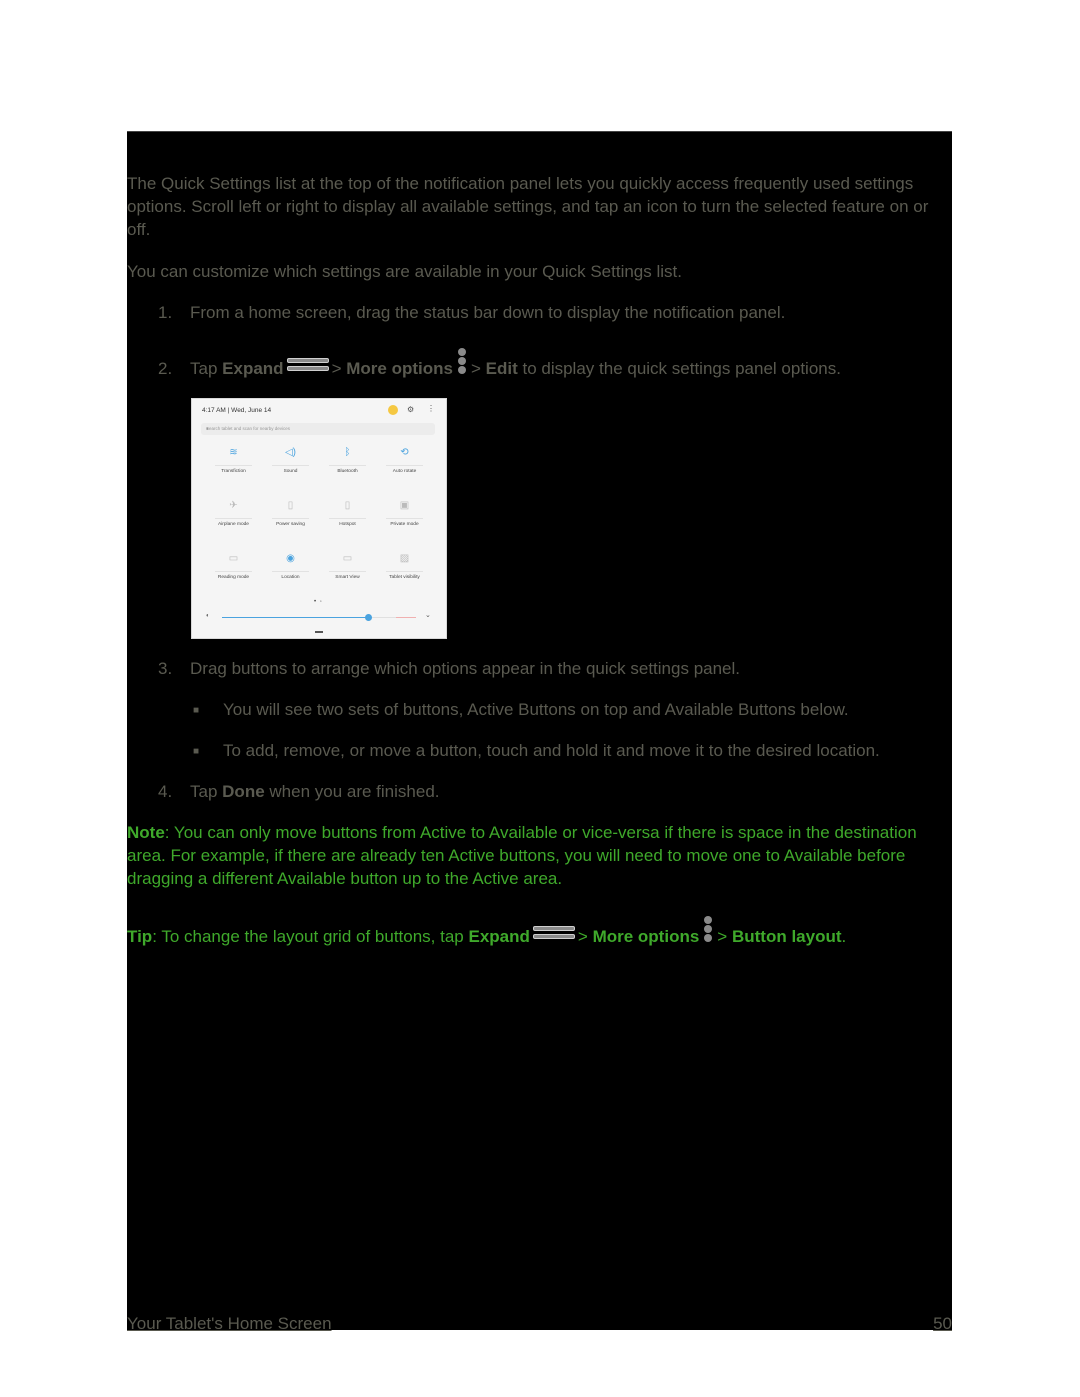 This screenshot has width=1080, height=1397. I want to click on location-icon: ◉, so click(290, 558).